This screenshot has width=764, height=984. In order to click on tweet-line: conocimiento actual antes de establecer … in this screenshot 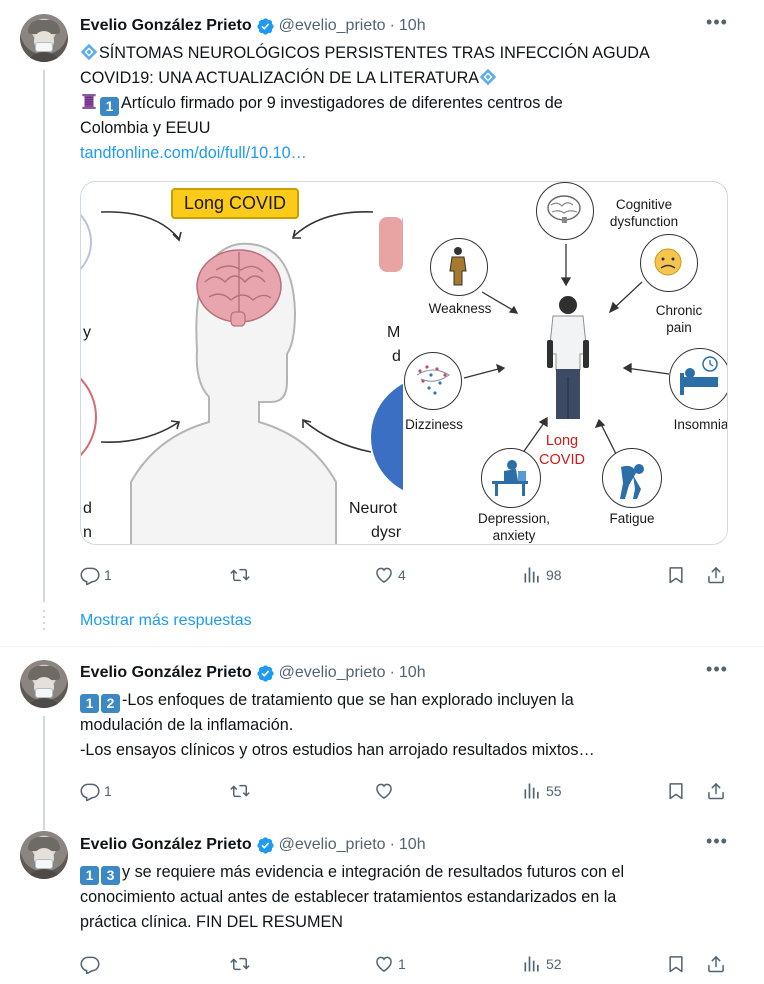, I will do `click(348, 897)`.